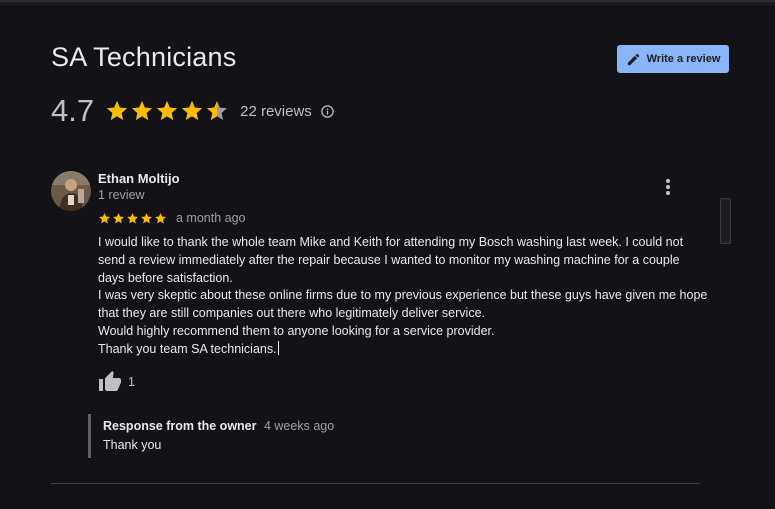 The width and height of the screenshot is (775, 509). I want to click on review-paragraph-last: Thank you team SA technicians., so click(403, 349).